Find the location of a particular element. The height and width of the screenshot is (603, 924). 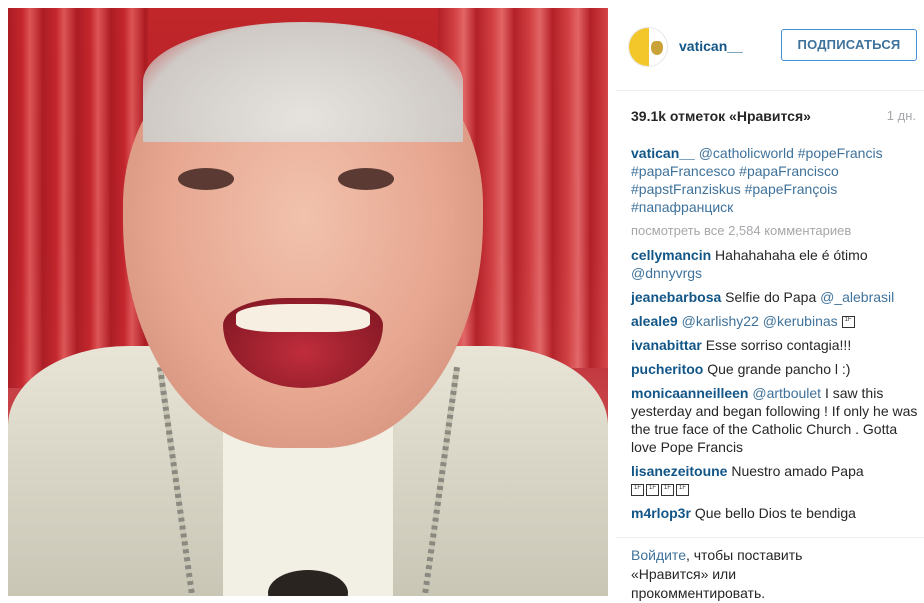

keys-emblem-icon is located at coordinates (657, 48).